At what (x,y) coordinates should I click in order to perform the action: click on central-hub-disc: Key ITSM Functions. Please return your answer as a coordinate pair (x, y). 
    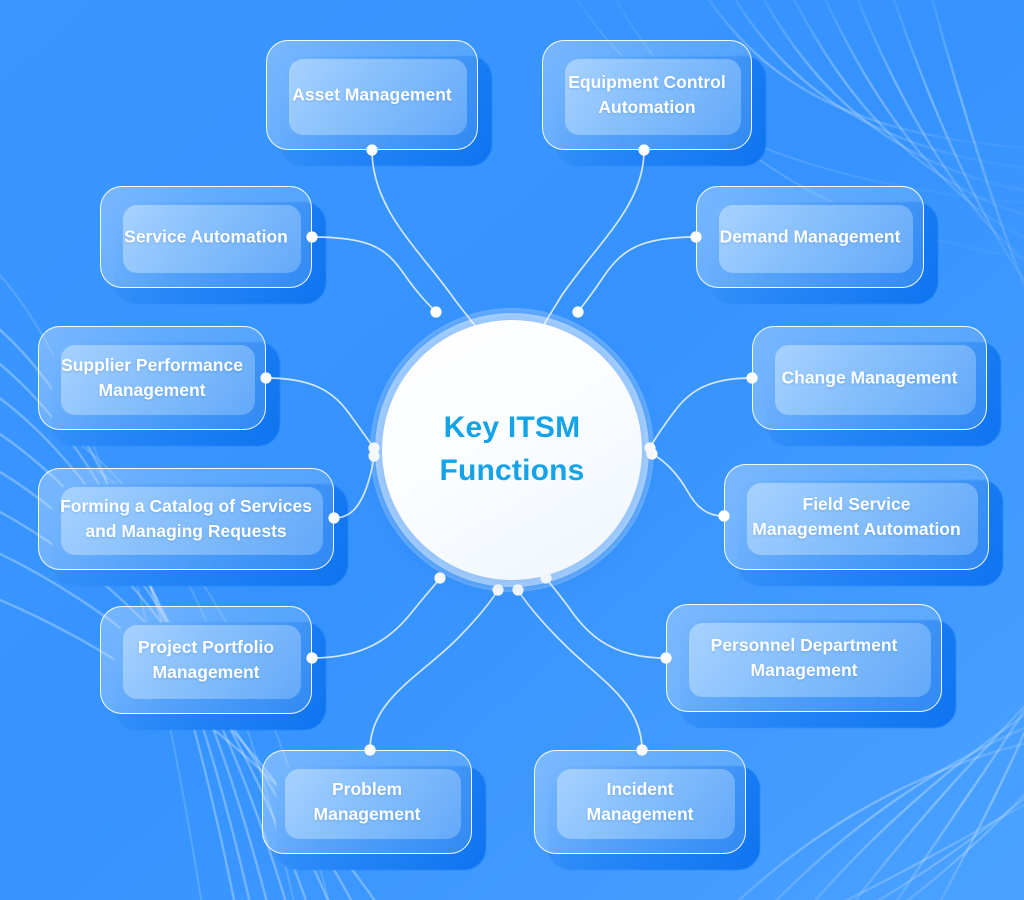
    Looking at the image, I should click on (512, 450).